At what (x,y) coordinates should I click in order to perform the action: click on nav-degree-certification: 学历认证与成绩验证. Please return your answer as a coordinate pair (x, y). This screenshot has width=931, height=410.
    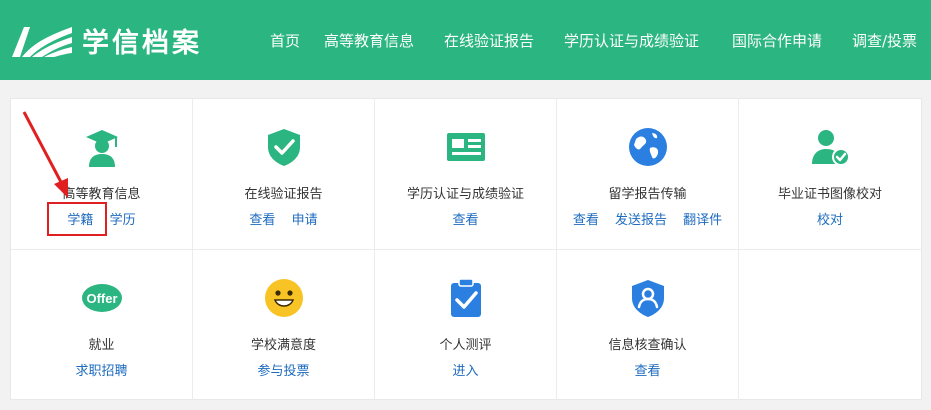
    Looking at the image, I should click on (631, 40).